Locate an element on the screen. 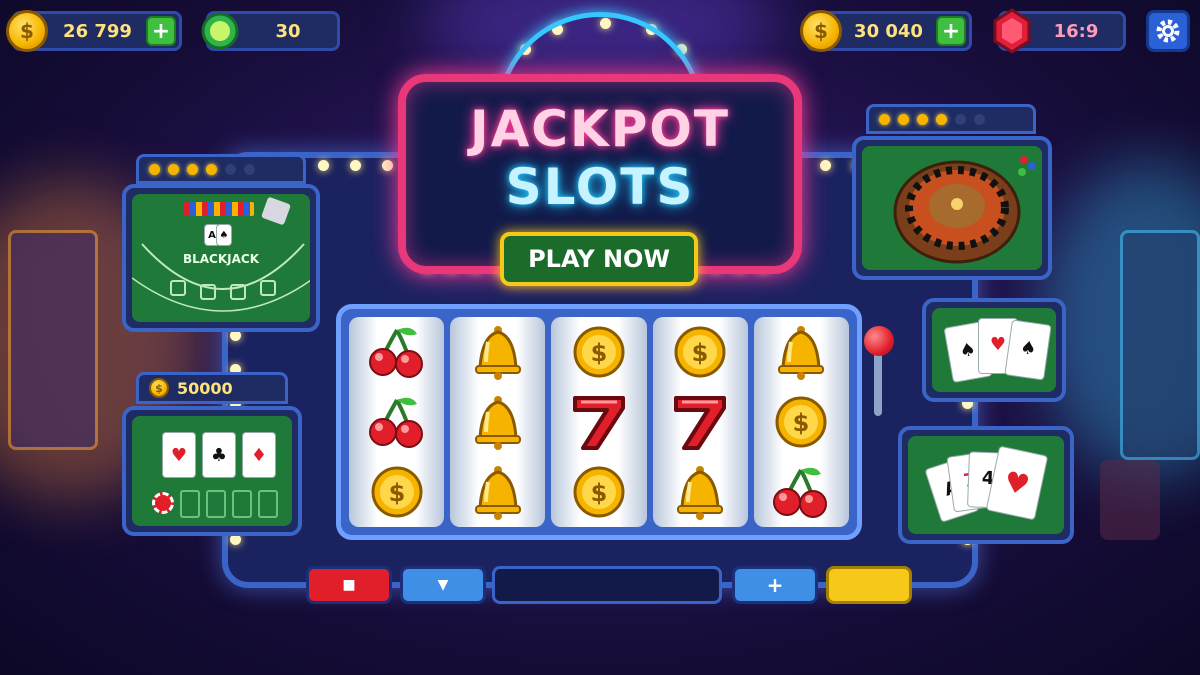 The image size is (1200, 675). playing-card-spade: ♠ is located at coordinates (1028, 350).